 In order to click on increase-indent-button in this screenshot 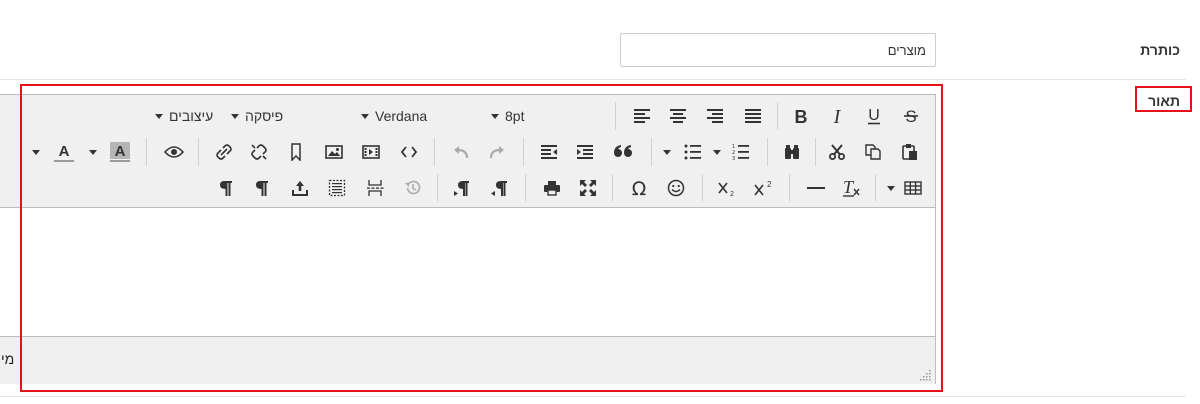, I will do `click(585, 152)`.